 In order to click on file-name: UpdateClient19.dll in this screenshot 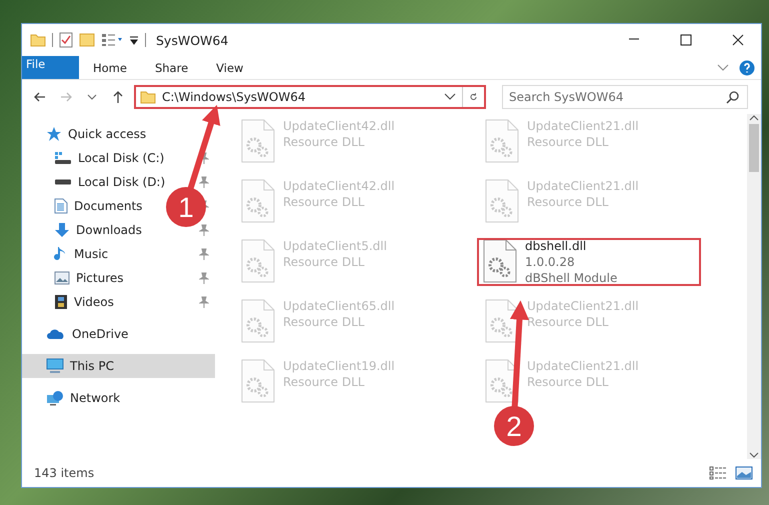, I will do `click(339, 366)`.